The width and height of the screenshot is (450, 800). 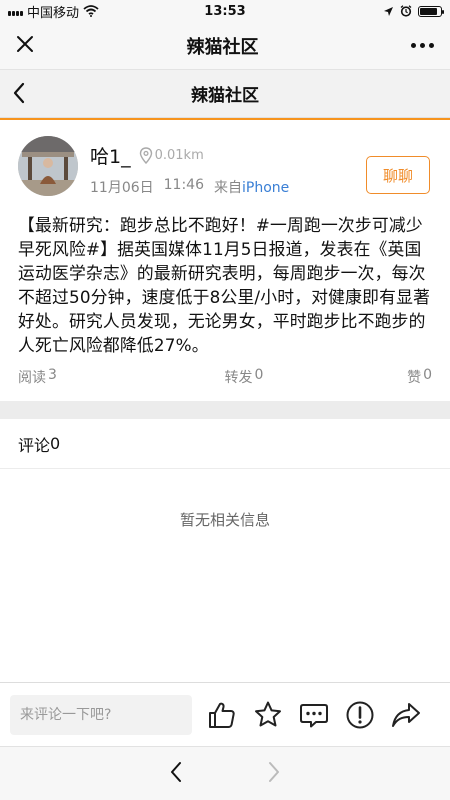 What do you see at coordinates (238, 378) in the screenshot?
I see `repost-label: 转发` at bounding box center [238, 378].